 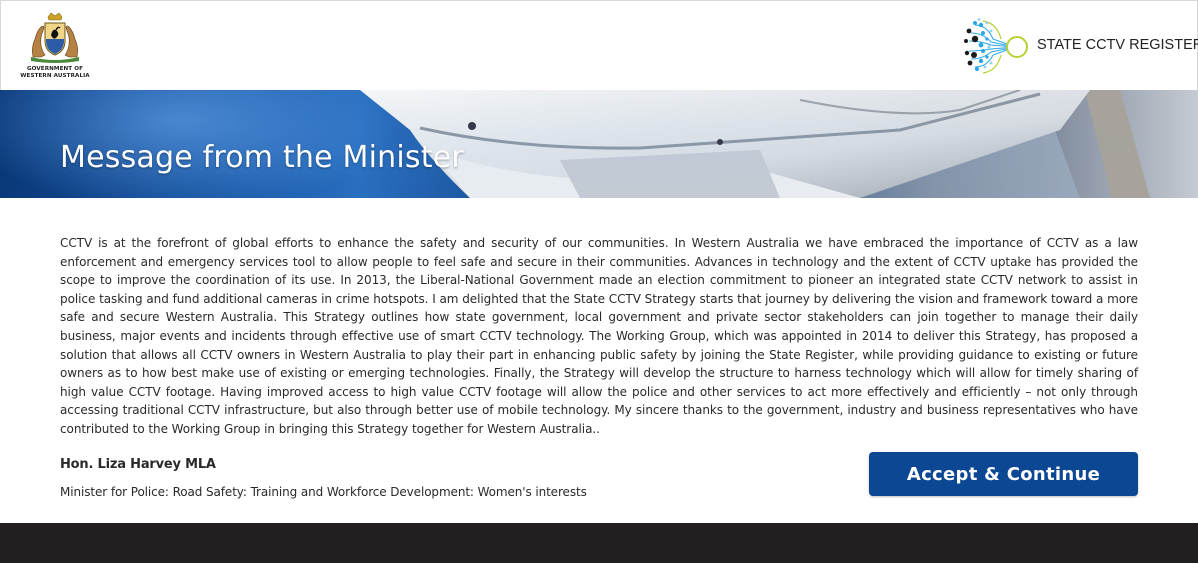 What do you see at coordinates (55, 37) in the screenshot?
I see `wa-coat-of-arms-icon` at bounding box center [55, 37].